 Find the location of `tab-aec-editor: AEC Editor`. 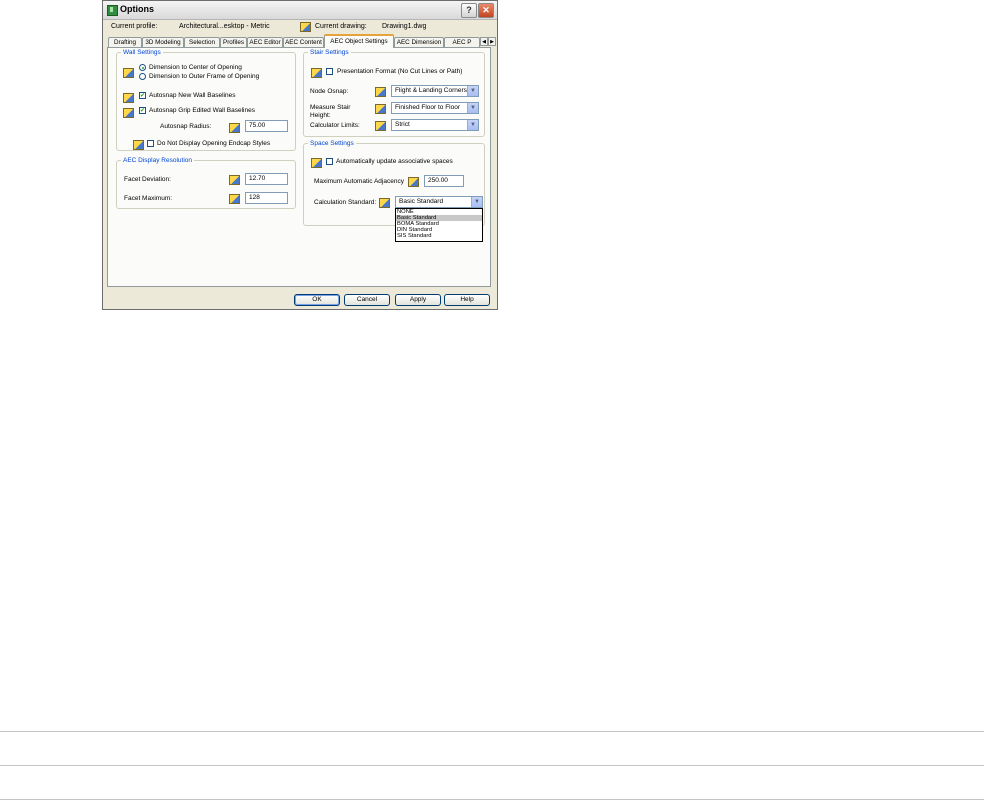

tab-aec-editor: AEC Editor is located at coordinates (265, 42).